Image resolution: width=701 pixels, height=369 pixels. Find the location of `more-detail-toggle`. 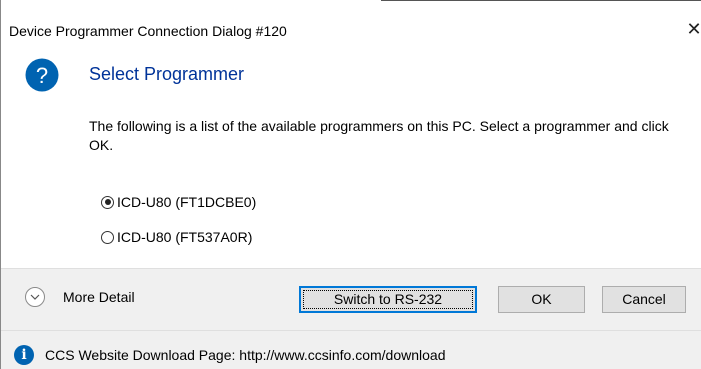

more-detail-toggle is located at coordinates (35, 297).